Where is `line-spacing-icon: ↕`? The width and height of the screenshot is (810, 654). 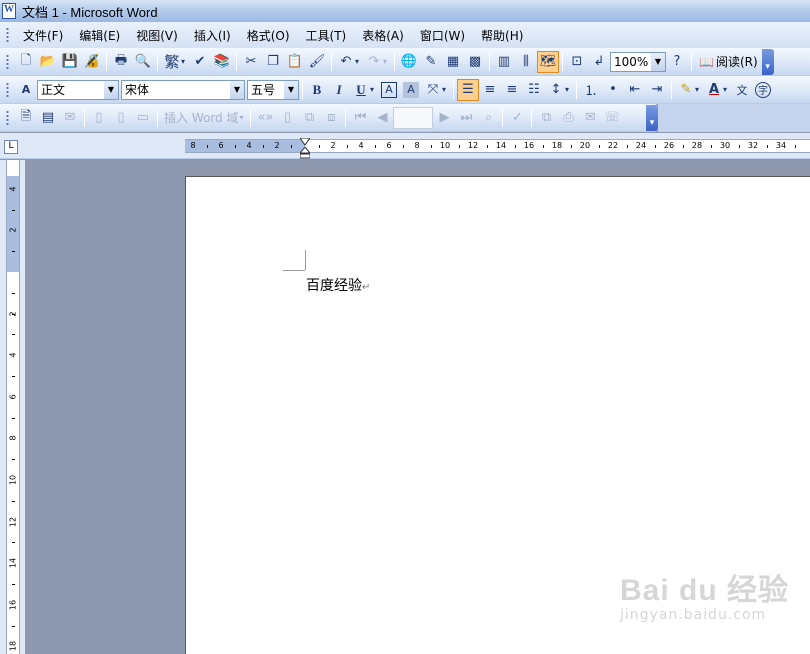 line-spacing-icon: ↕ is located at coordinates (556, 90).